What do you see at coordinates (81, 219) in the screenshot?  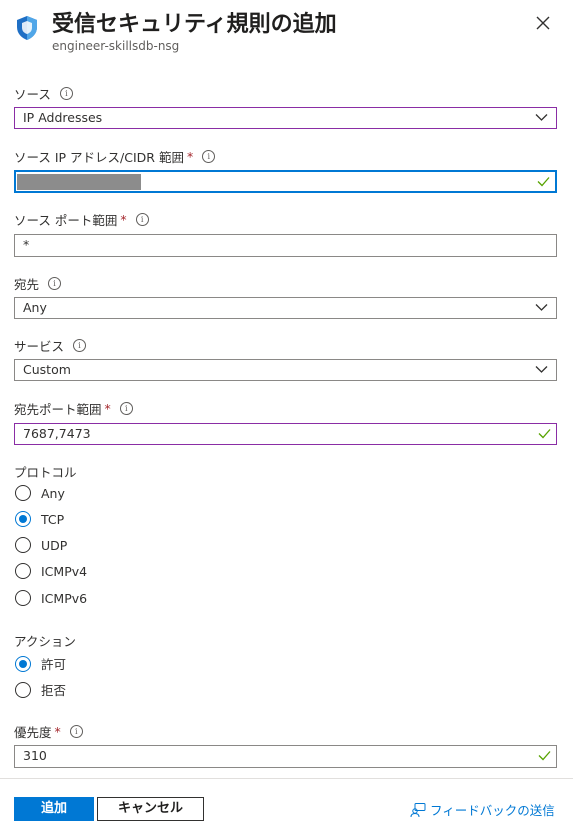 I see `source-port-label: ソース ポート範囲 * i` at bounding box center [81, 219].